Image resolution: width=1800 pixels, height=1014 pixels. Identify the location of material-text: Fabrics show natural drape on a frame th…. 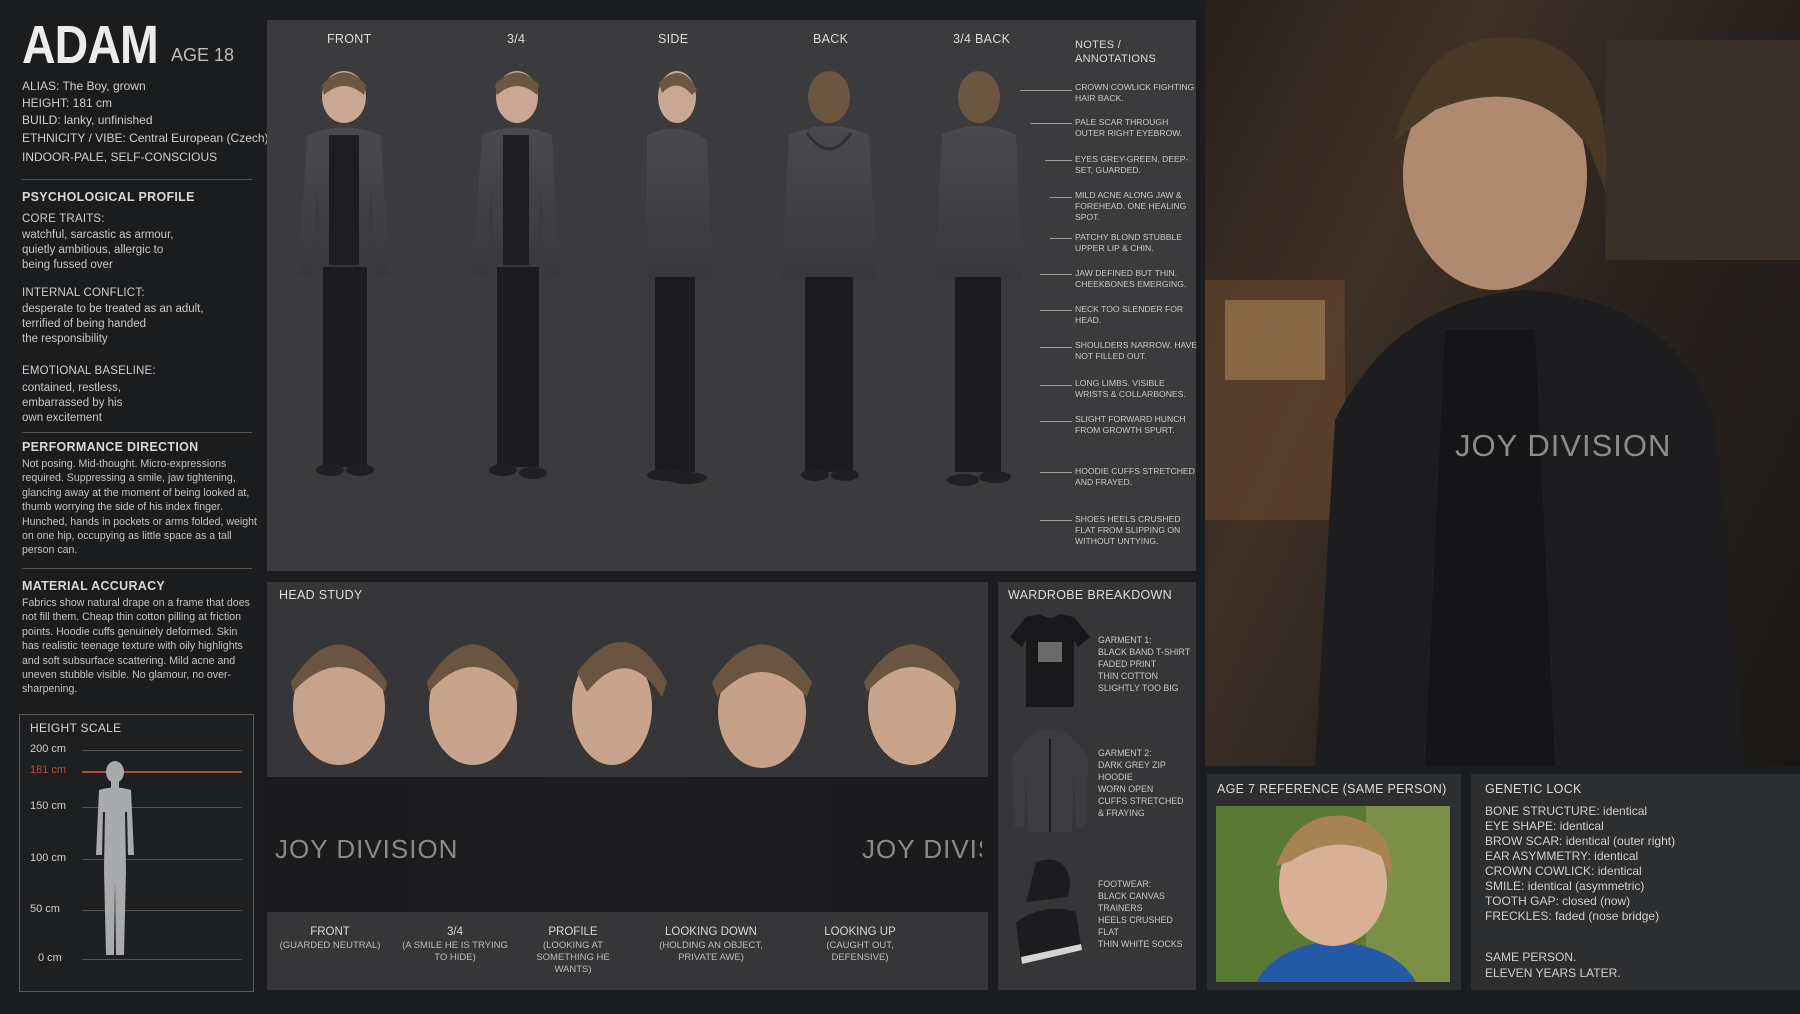
(136, 646).